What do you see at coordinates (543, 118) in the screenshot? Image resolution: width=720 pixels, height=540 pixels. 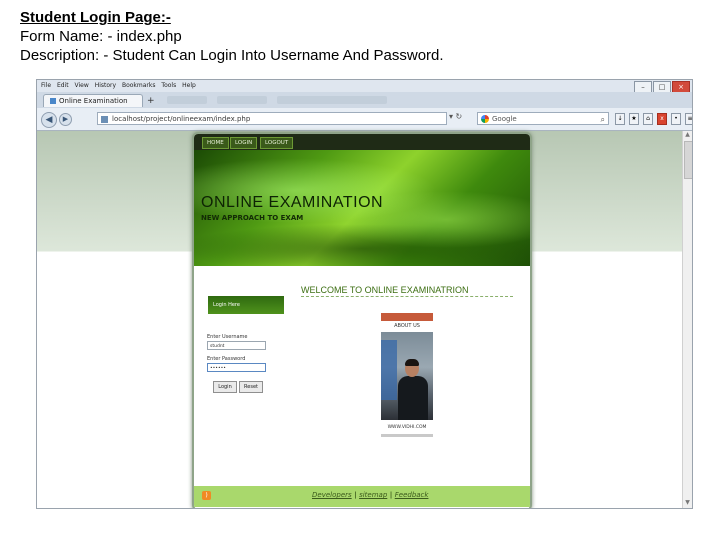 I see `search-box: Google ⌕` at bounding box center [543, 118].